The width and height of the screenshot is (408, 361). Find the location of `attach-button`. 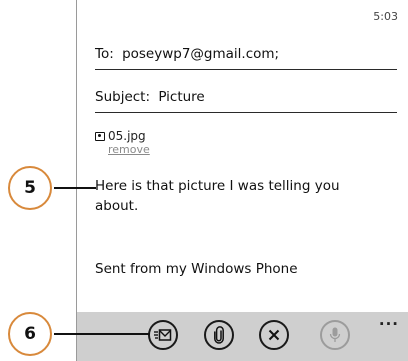

attach-button is located at coordinates (219, 335).